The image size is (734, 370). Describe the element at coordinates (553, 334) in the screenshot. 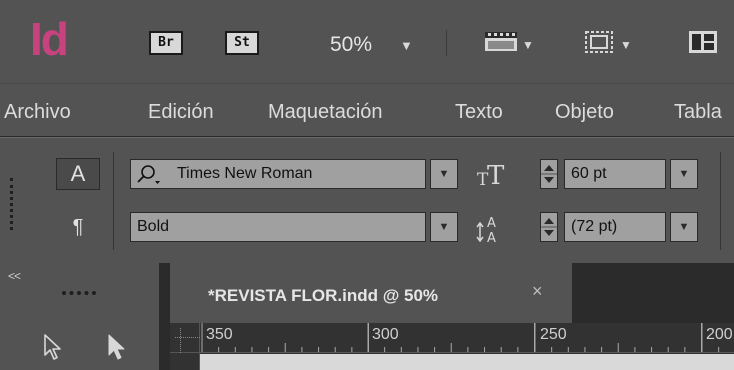

I see `ruler-label: 250` at that location.